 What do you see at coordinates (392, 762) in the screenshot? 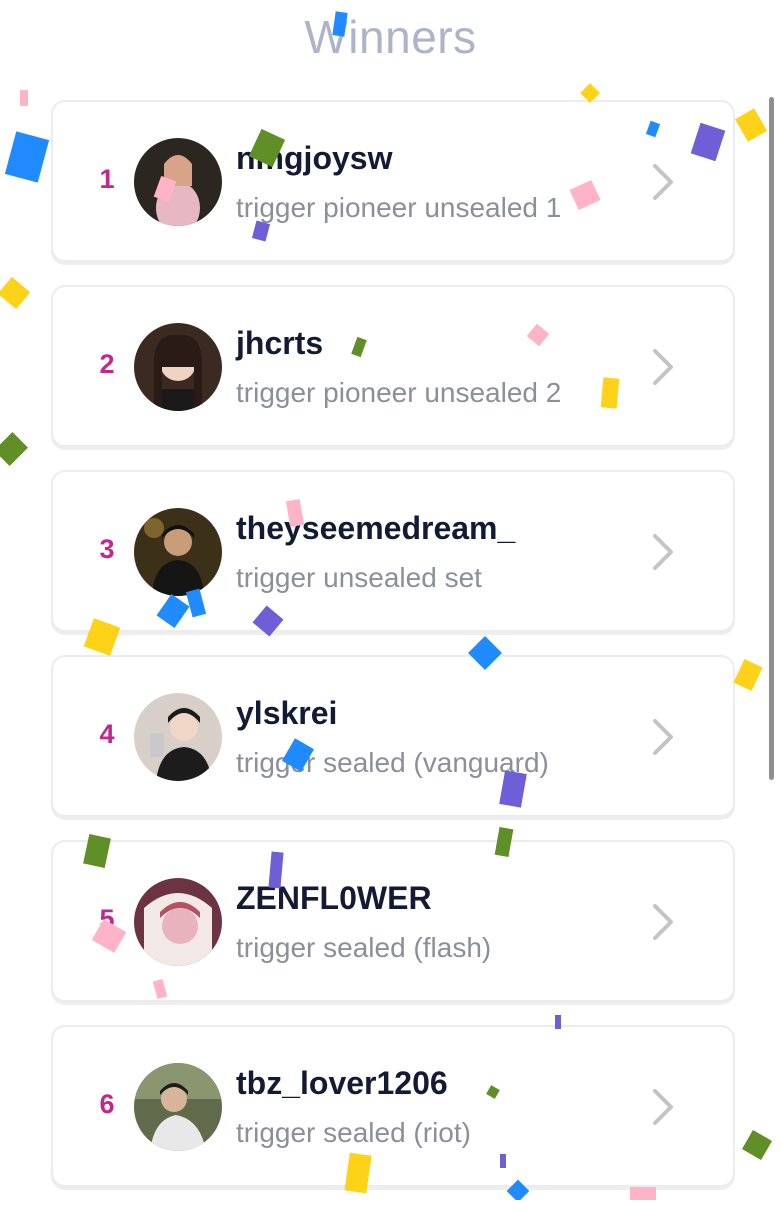
I see `winner-prize: trigger sealed (vanguard)` at bounding box center [392, 762].